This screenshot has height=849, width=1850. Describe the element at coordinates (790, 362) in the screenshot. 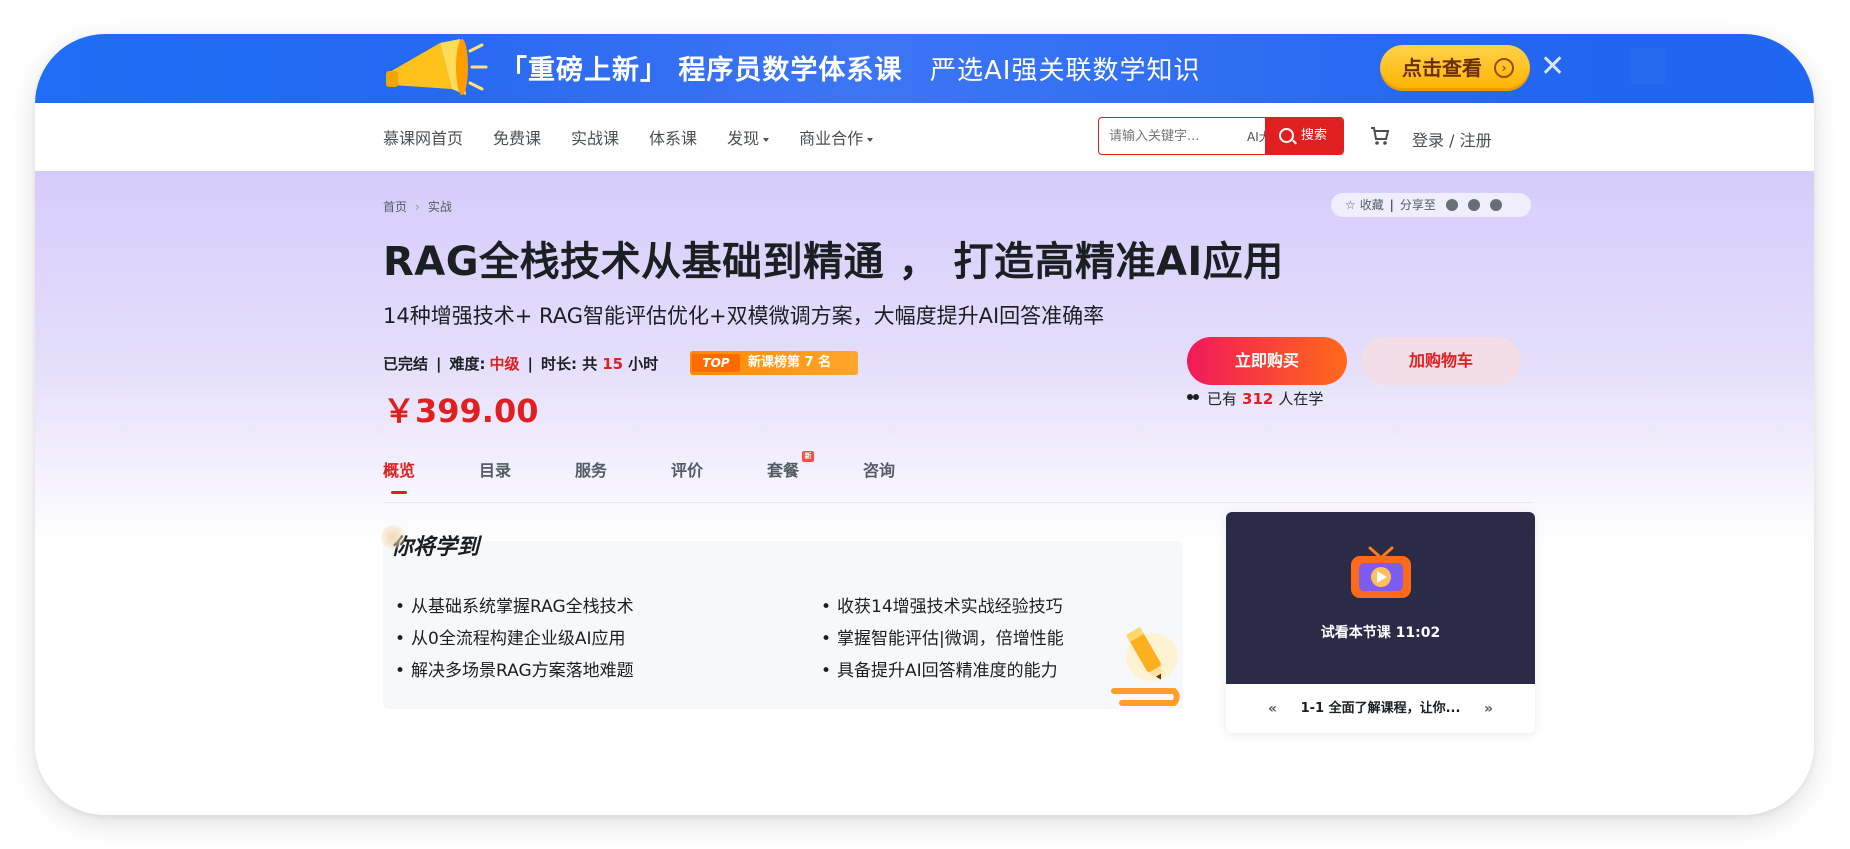

I see `rank-text: 新课榜第 7 名` at that location.